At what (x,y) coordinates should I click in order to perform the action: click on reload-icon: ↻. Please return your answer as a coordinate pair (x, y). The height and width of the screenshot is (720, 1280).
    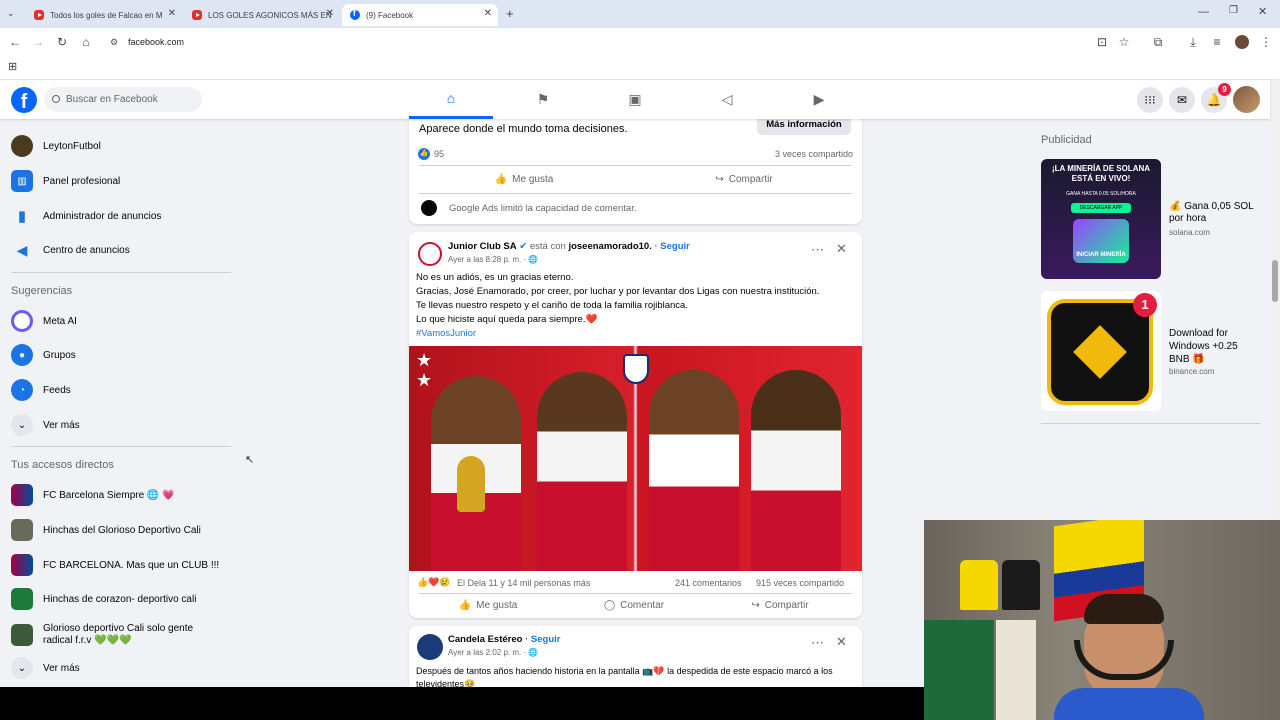
    Looking at the image, I should click on (62, 42).